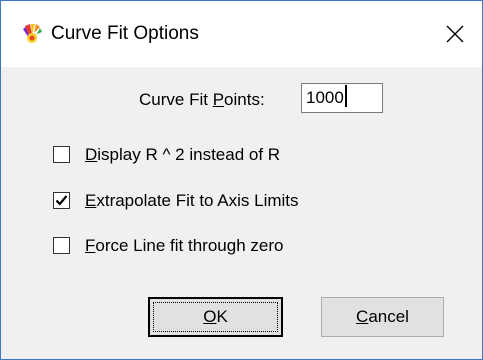 The height and width of the screenshot is (360, 483). I want to click on display-r-squared-checkbox, so click(61, 154).